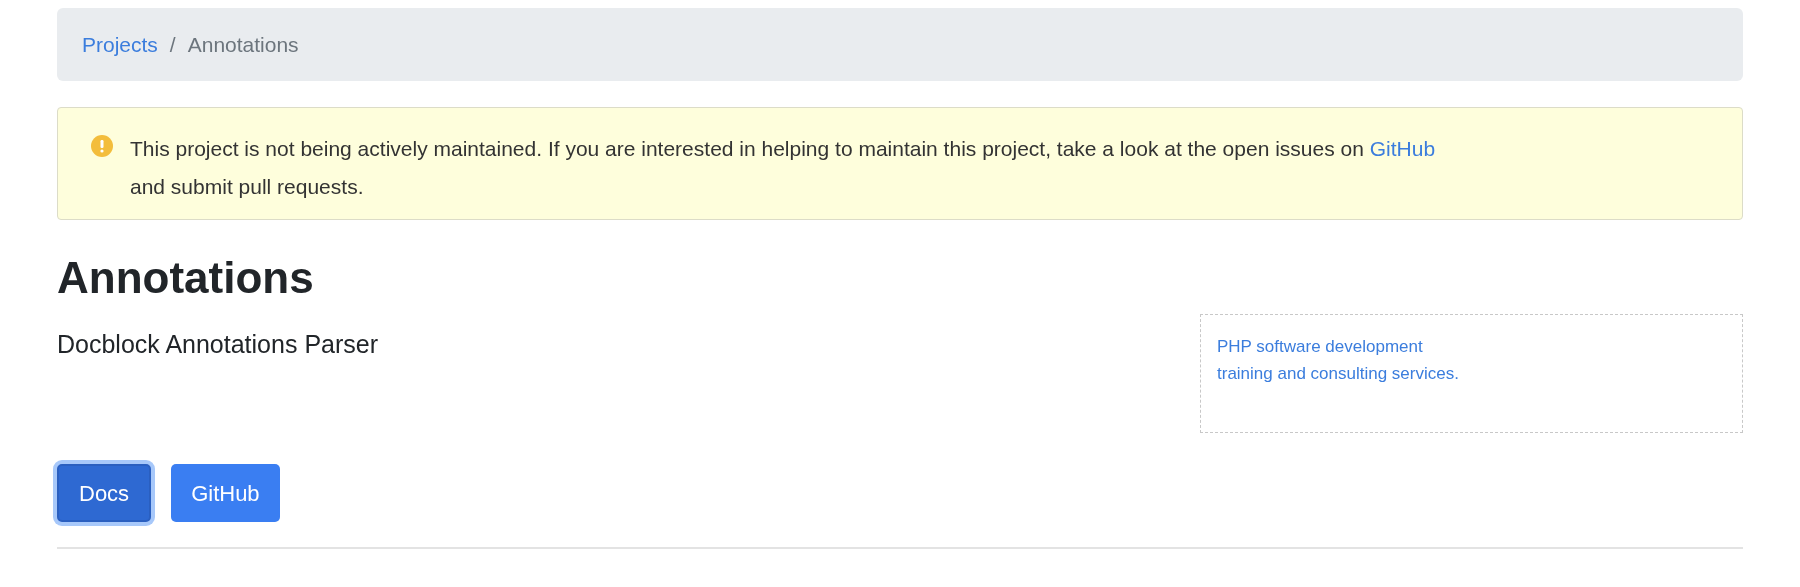 Image resolution: width=1800 pixels, height=587 pixels. I want to click on ad-text: training and consulting services., so click(1471, 373).